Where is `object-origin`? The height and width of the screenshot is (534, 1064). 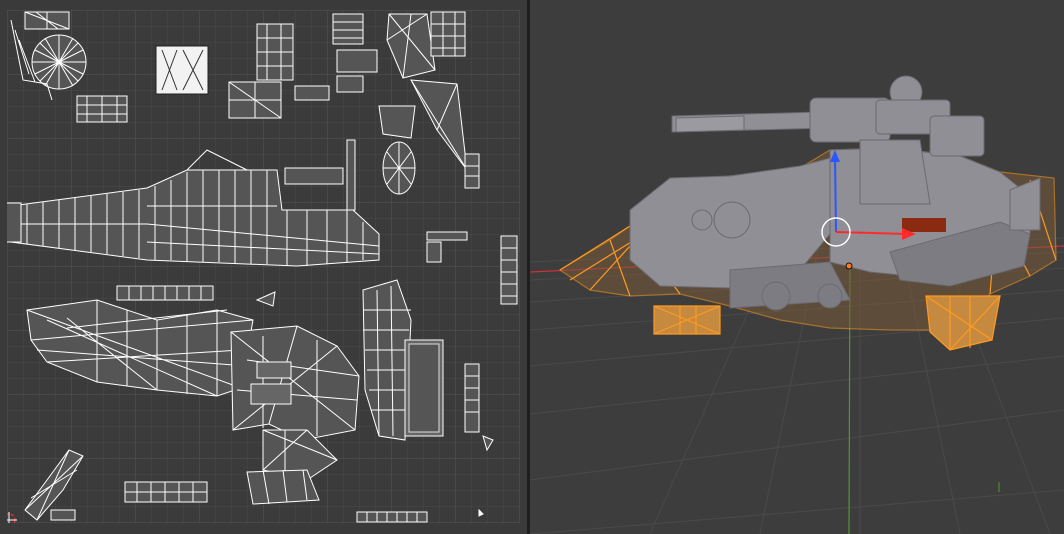 object-origin is located at coordinates (849, 266).